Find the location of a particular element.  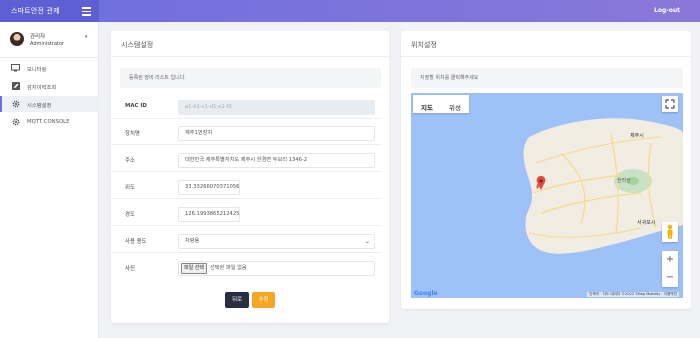

map-attribution: 단축키 · 지도 데이터 ©2022 TMap Mobility · 이용약관 is located at coordinates (633, 294).